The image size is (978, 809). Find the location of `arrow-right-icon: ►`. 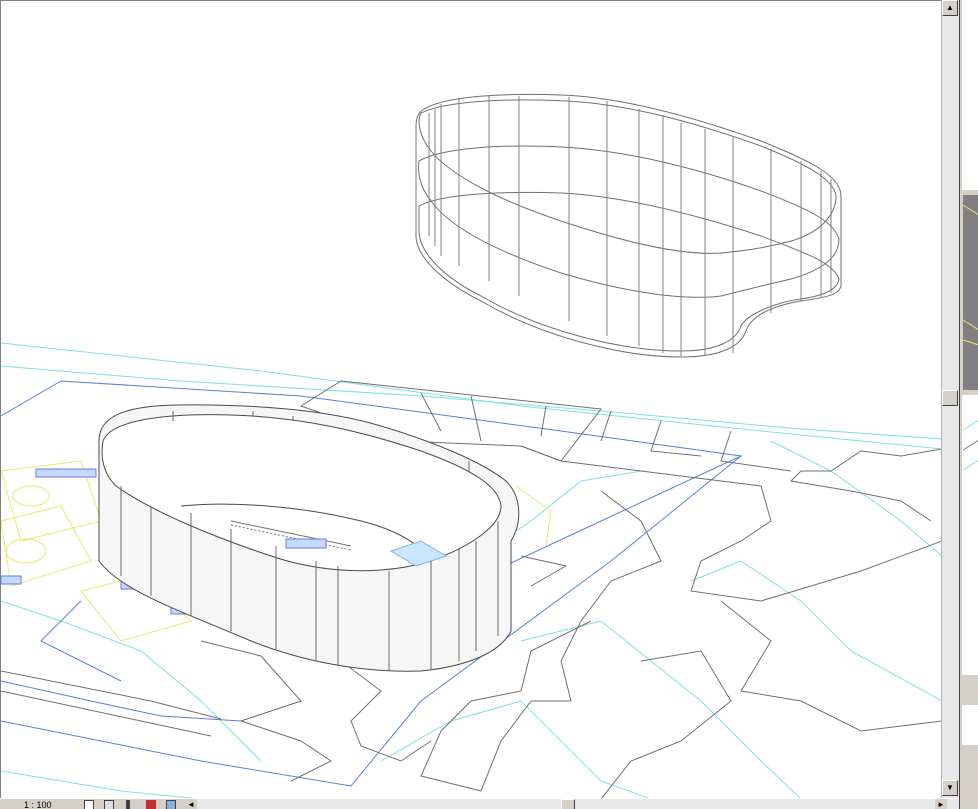

arrow-right-icon: ► is located at coordinates (941, 804).